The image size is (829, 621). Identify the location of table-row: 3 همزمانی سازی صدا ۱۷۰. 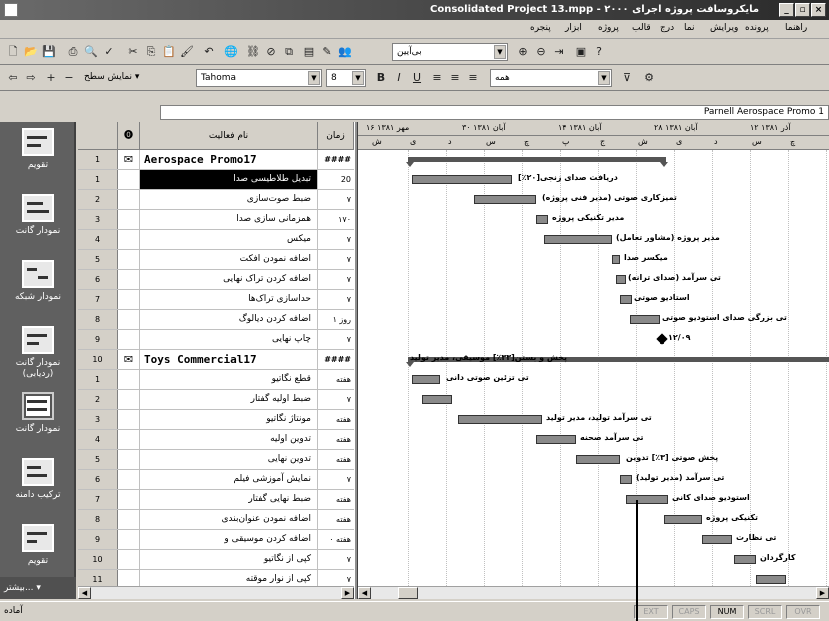
(216, 220).